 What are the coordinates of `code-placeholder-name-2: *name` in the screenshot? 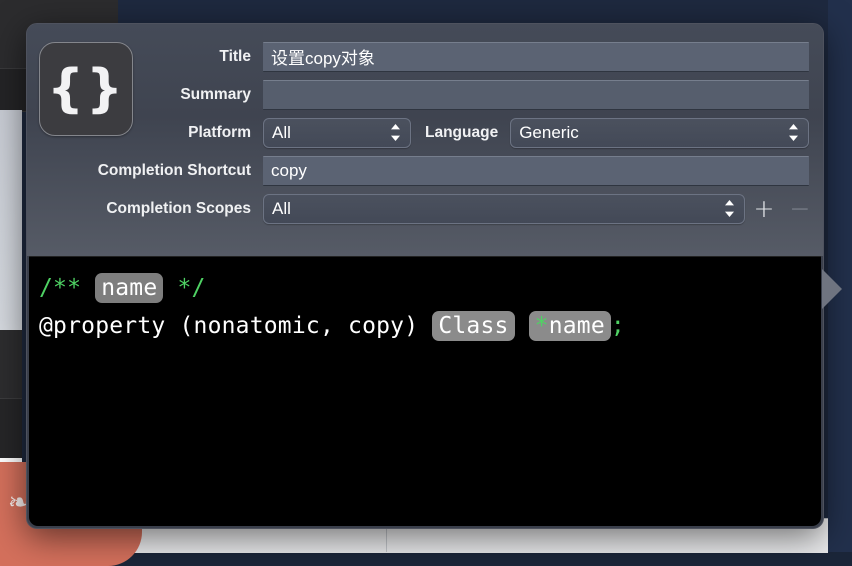 It's located at (569, 326).